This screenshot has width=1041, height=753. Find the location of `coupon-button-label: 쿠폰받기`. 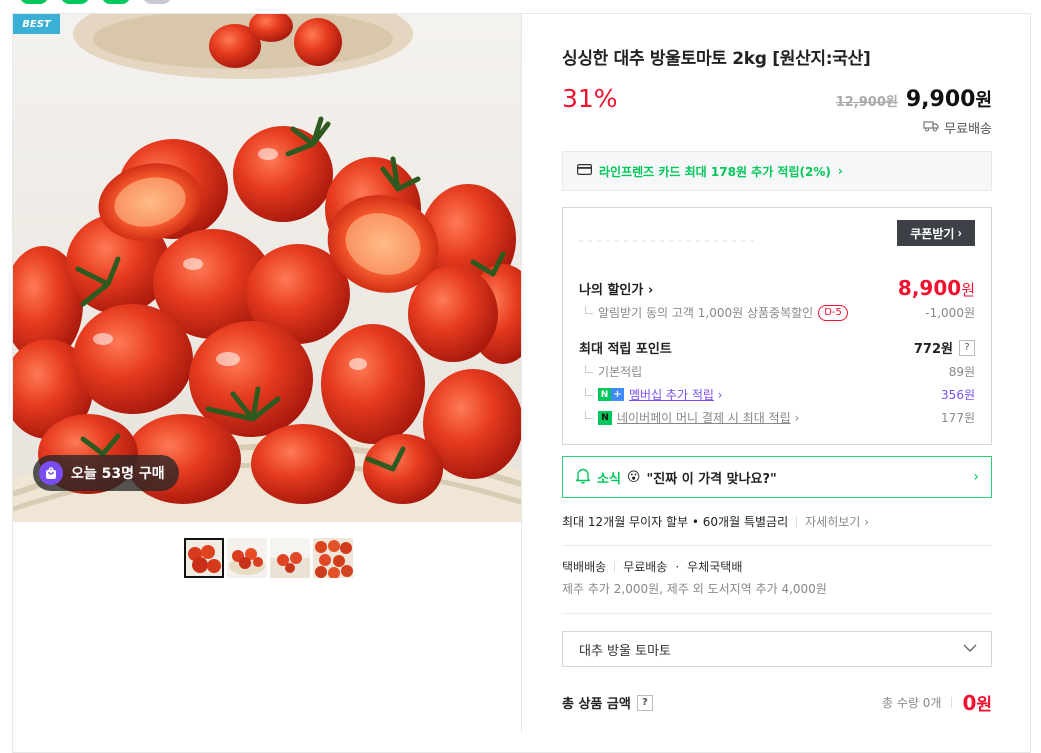

coupon-button-label: 쿠폰받기 is located at coordinates (932, 233).